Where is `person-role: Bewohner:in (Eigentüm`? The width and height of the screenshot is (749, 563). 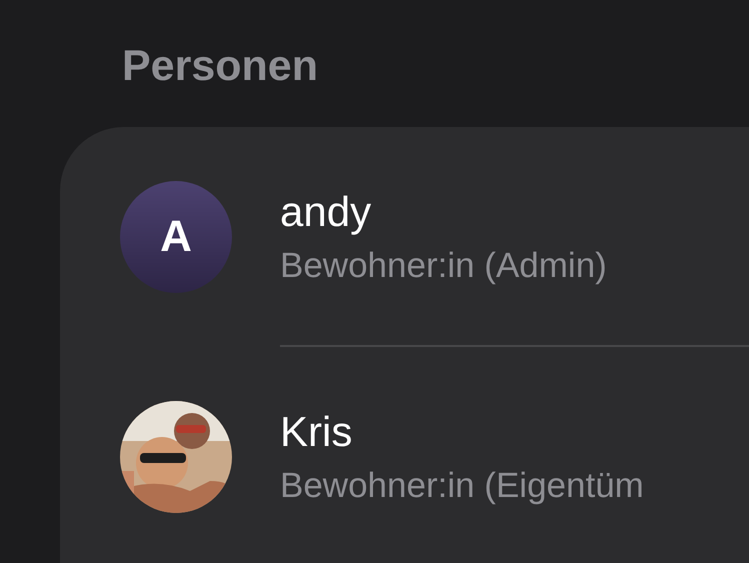
person-role: Bewohner:in (Eigentüm is located at coordinates (462, 486).